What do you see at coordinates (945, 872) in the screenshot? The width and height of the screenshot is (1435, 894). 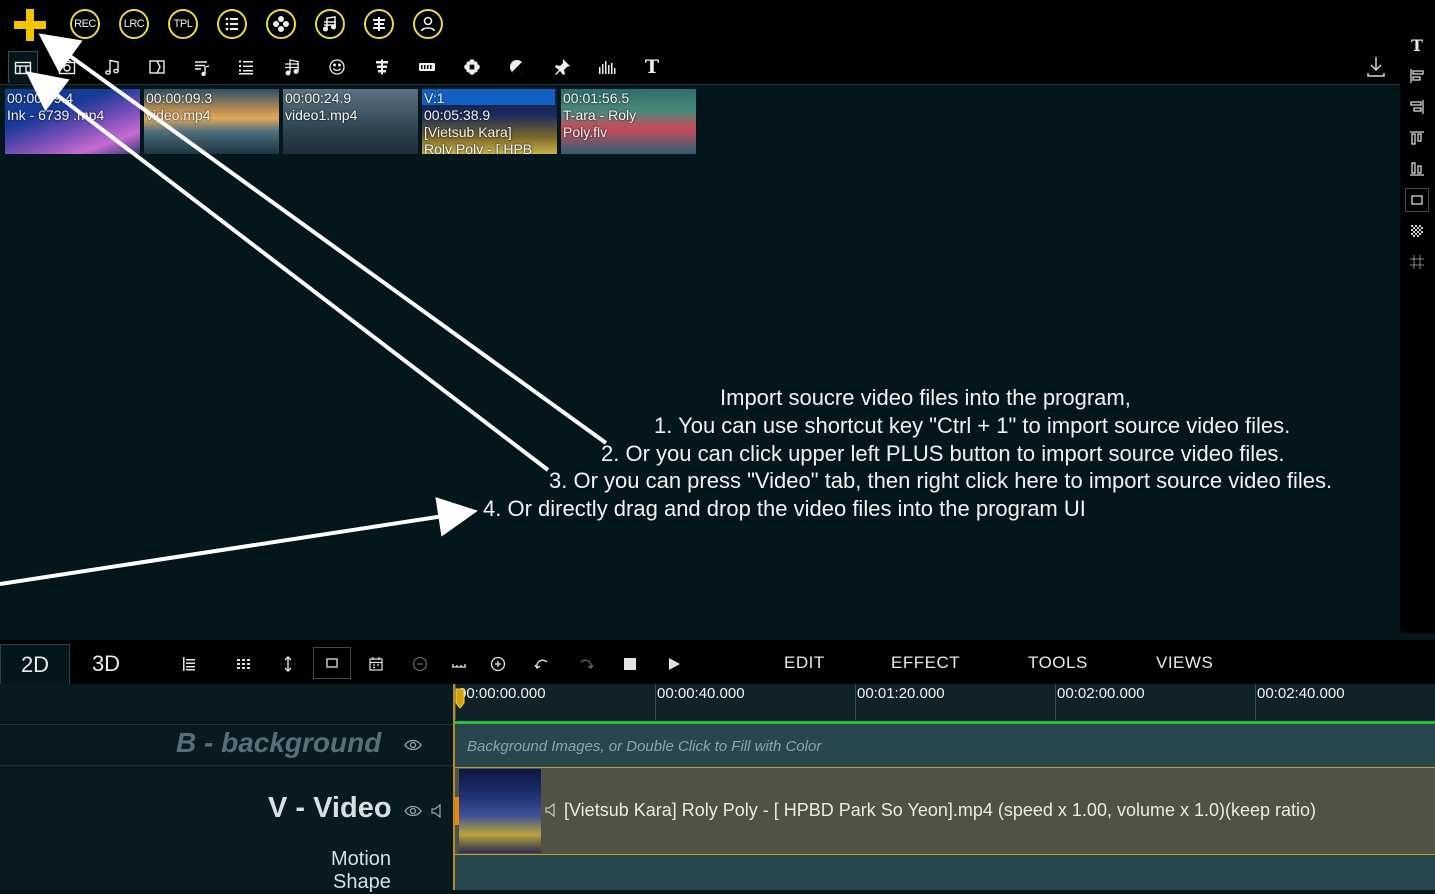 I see `motion-track` at bounding box center [945, 872].